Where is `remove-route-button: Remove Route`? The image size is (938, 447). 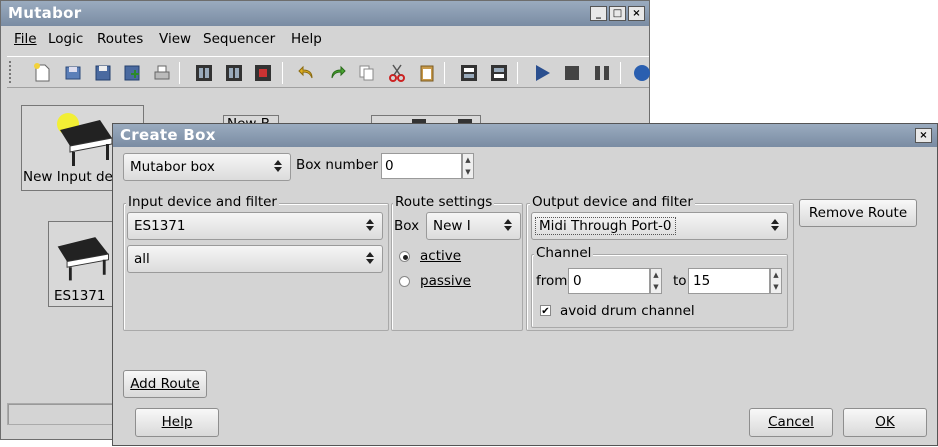
remove-route-button: Remove Route is located at coordinates (858, 213).